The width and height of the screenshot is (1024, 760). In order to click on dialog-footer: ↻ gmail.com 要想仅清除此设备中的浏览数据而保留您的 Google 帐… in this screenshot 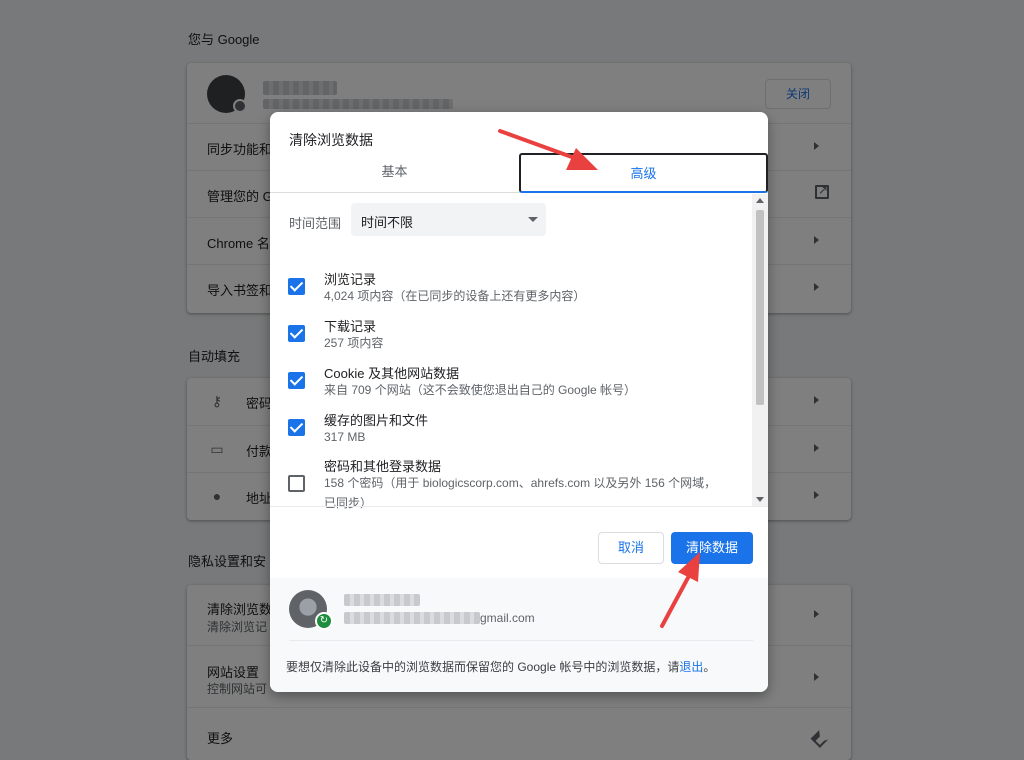, I will do `click(519, 635)`.